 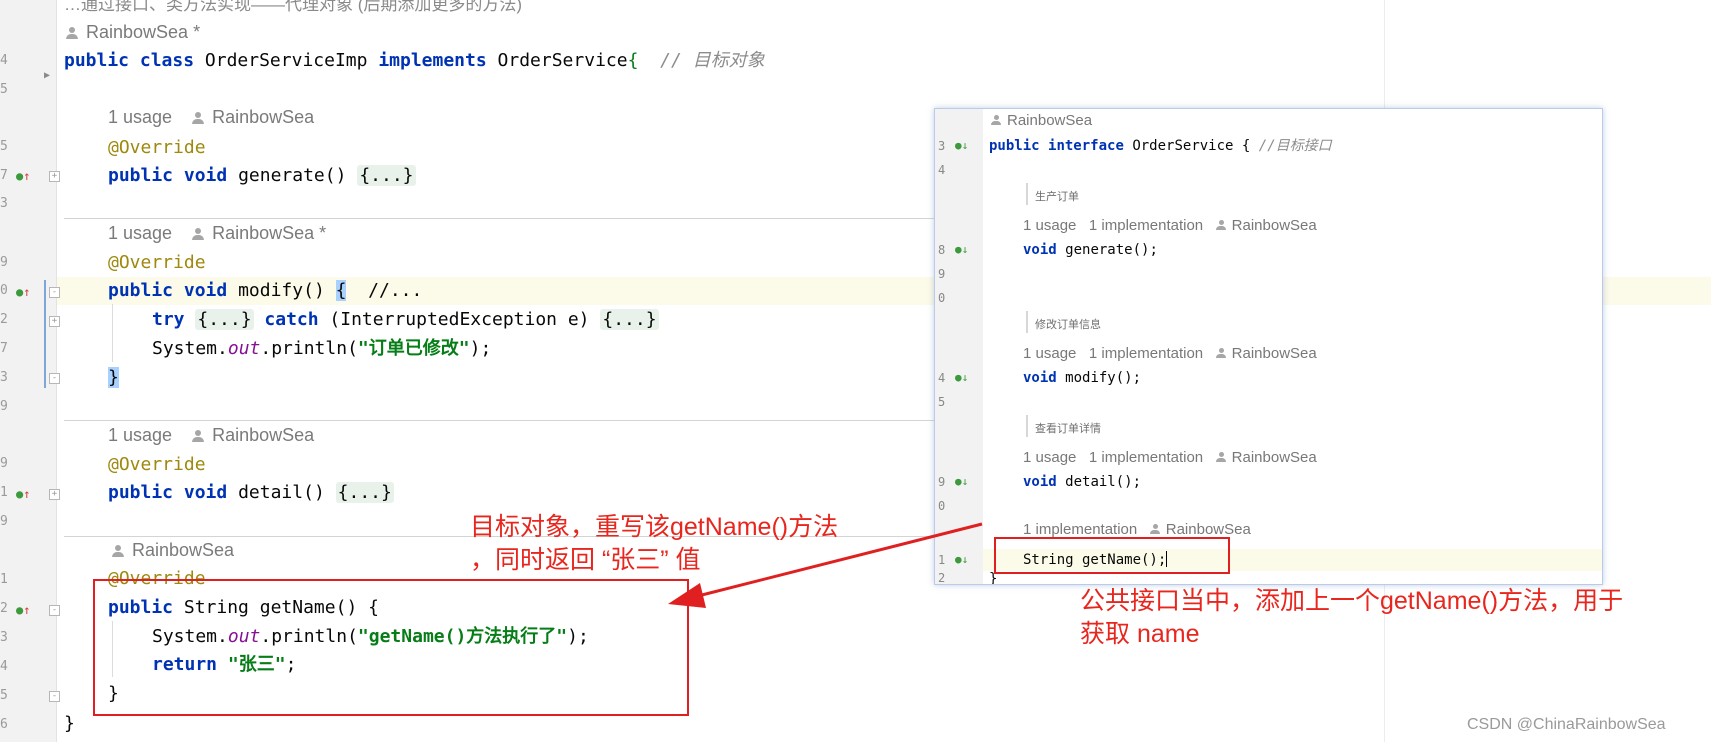 I want to click on note-iface: 公共接口当中，添加上一个getName()方法，用于 获取 name, so click(x=1352, y=617).